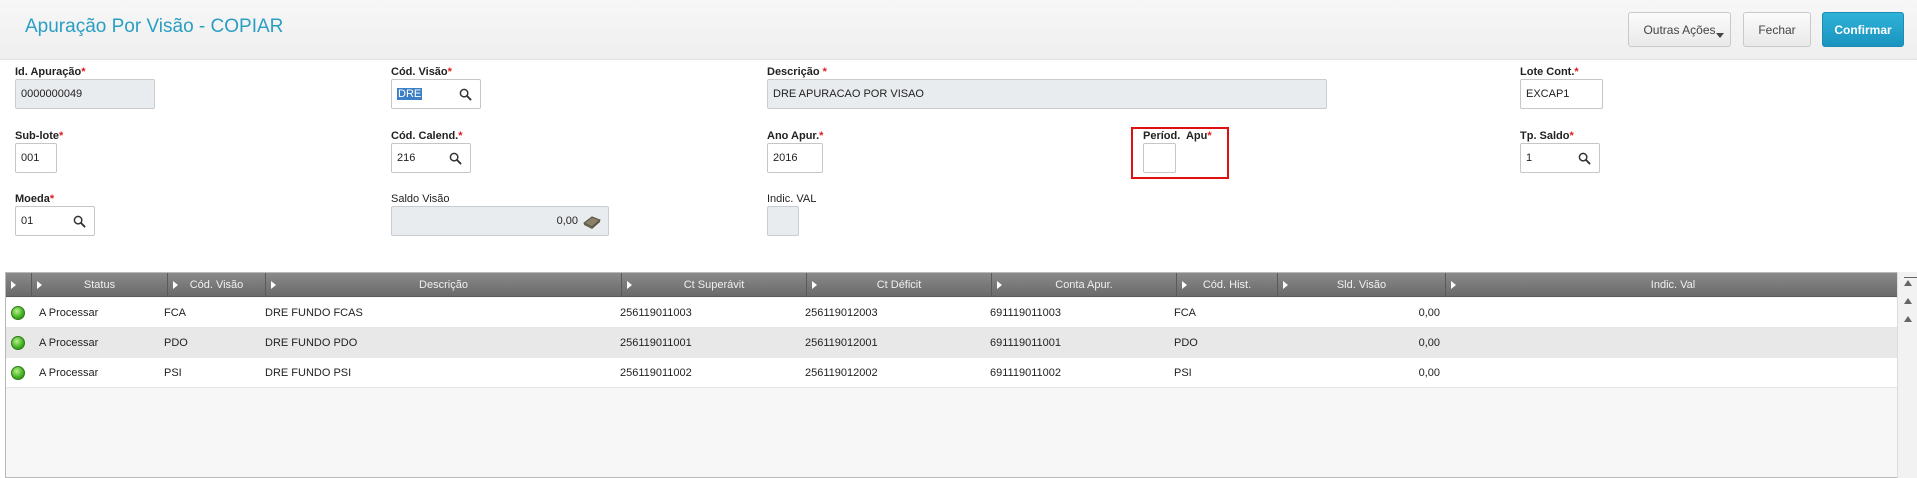 This screenshot has height=478, width=1917. I want to click on cell-descricao: DRE FUNDO FCAS, so click(314, 313).